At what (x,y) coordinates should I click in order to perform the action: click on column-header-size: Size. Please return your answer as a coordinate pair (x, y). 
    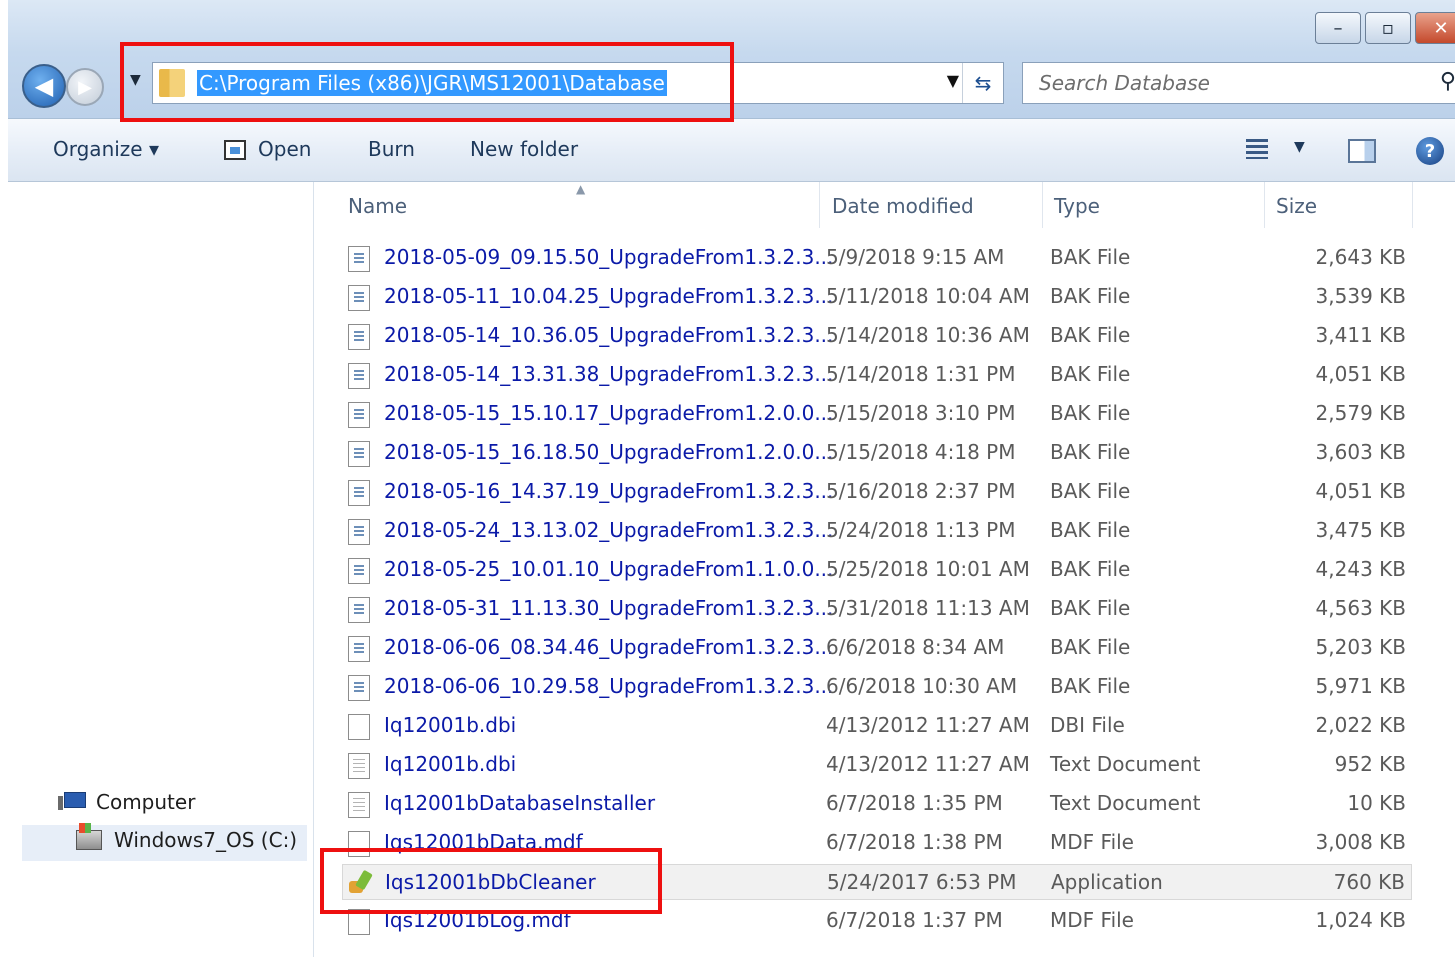
    Looking at the image, I should click on (1296, 206).